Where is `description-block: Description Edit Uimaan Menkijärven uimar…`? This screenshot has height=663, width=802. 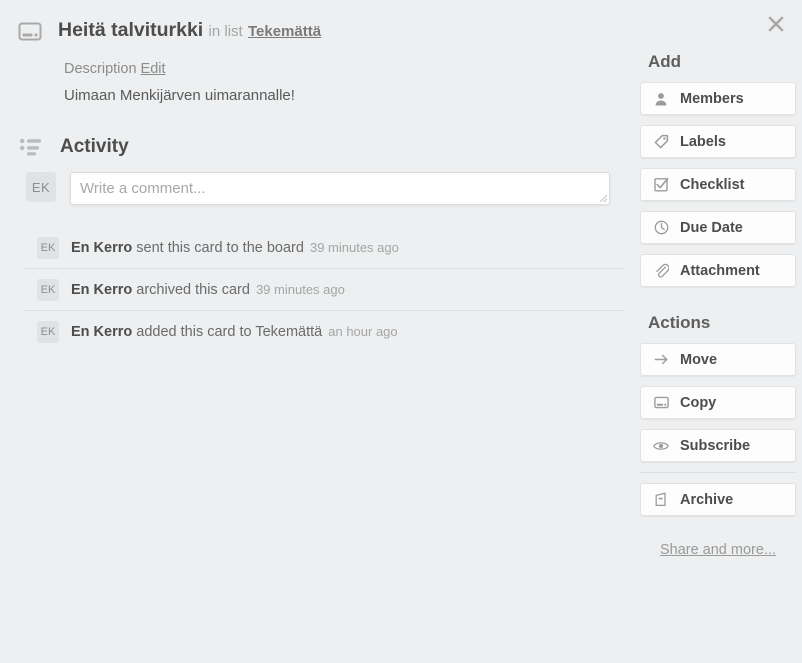 description-block: Description Edit Uimaan Menkijärven uimar… is located at coordinates (344, 82).